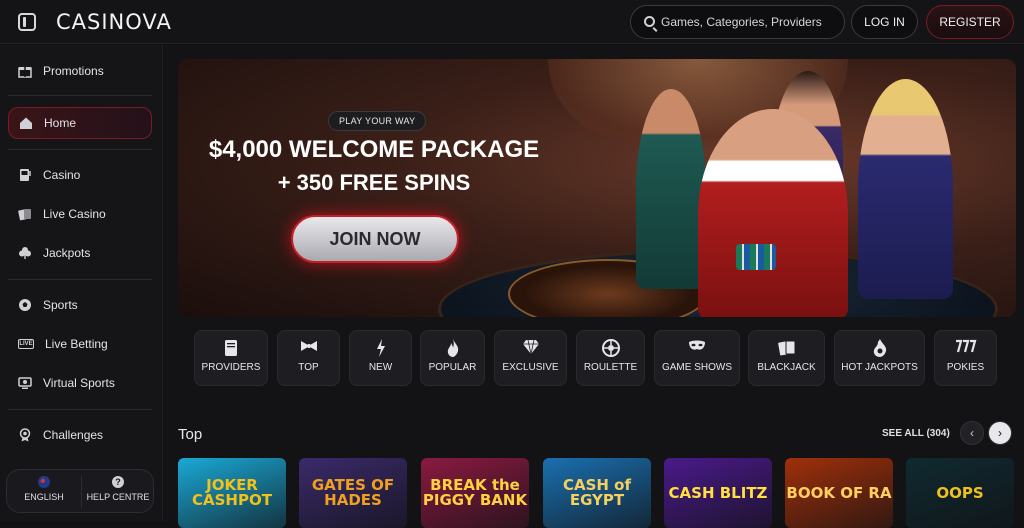  Describe the element at coordinates (73, 71) in the screenshot. I see `sidebar-item-label: Promotions` at that location.